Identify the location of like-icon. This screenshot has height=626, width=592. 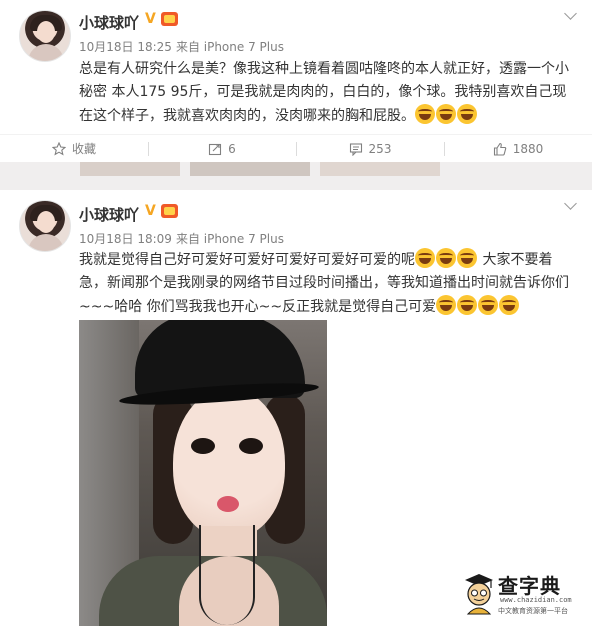
(499, 149).